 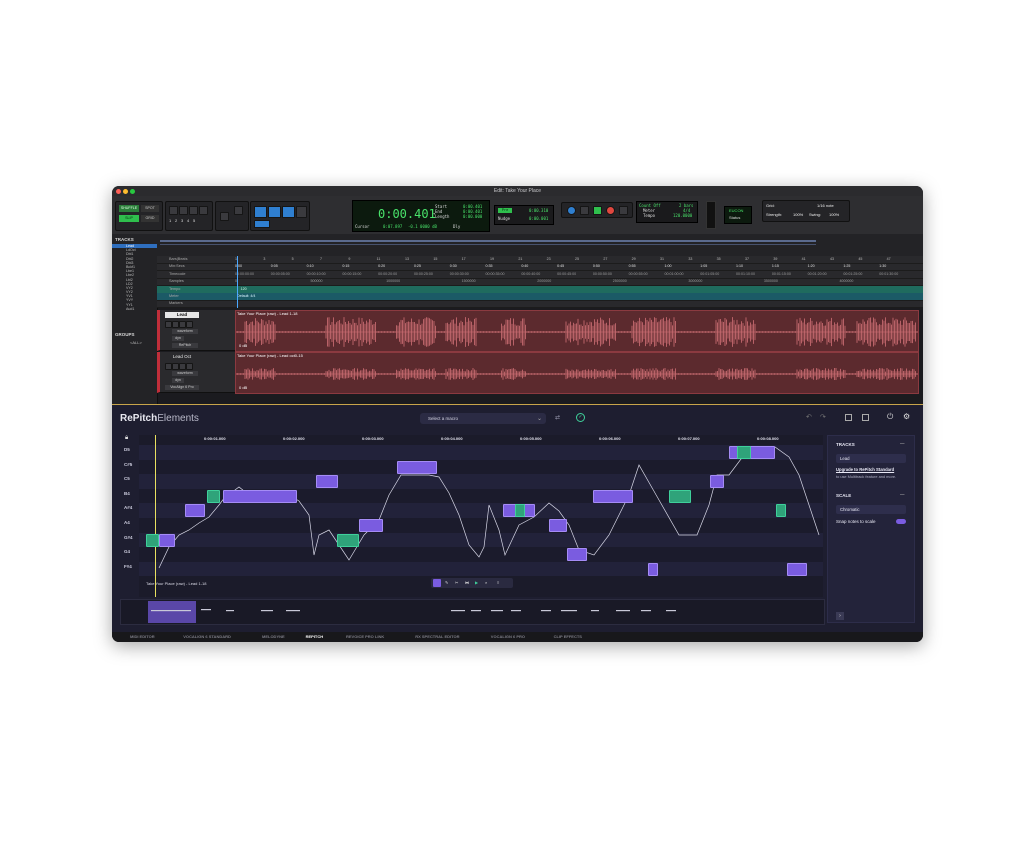 I want to click on track-num-3: 3, so click(x=182, y=220).